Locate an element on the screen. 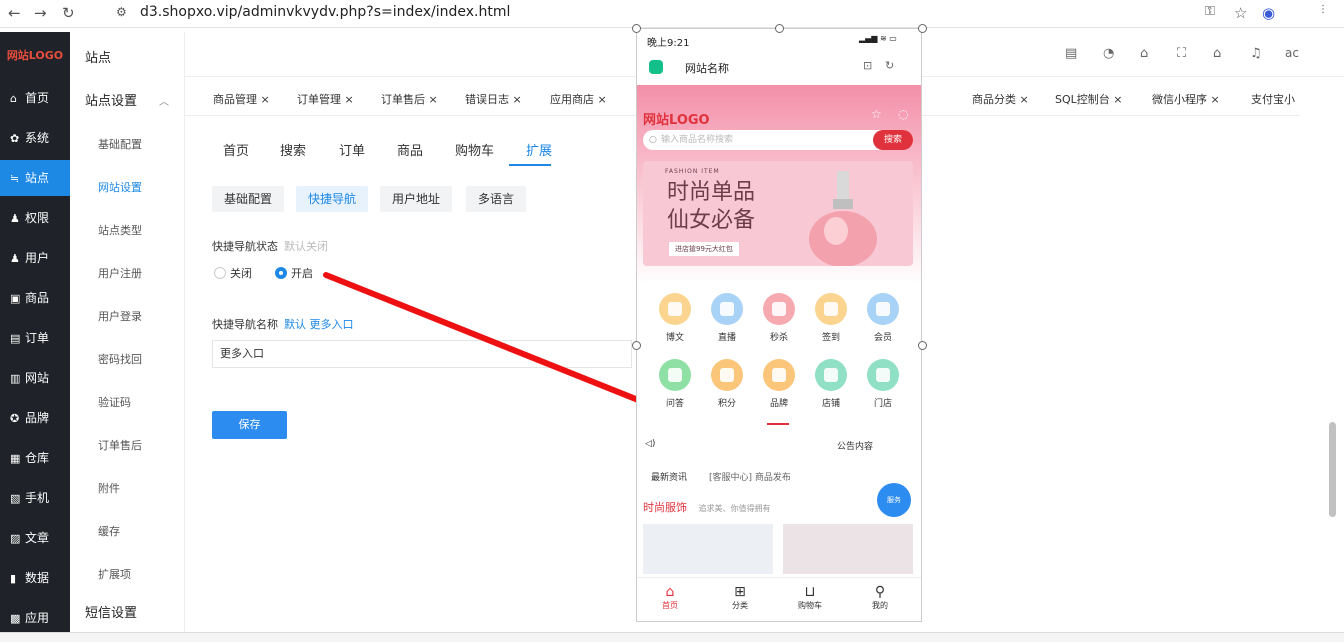 The image size is (1344, 642). phone-search-input: ○ 输入商品名称搜索 搜索 is located at coordinates (778, 140).